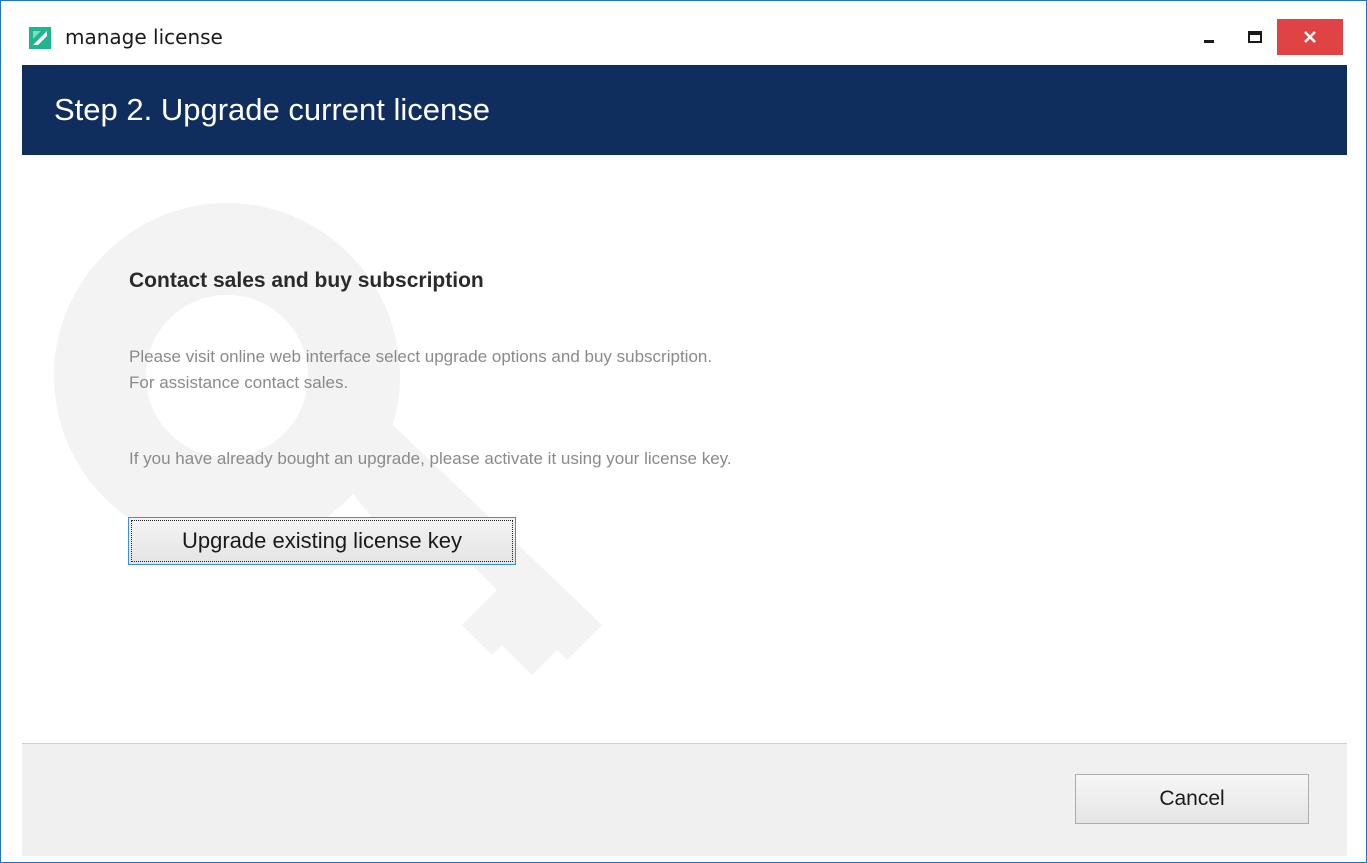 Image resolution: width=1367 pixels, height=863 pixels. What do you see at coordinates (272, 109) in the screenshot?
I see `step-title: Step 2. Upgrade current license` at bounding box center [272, 109].